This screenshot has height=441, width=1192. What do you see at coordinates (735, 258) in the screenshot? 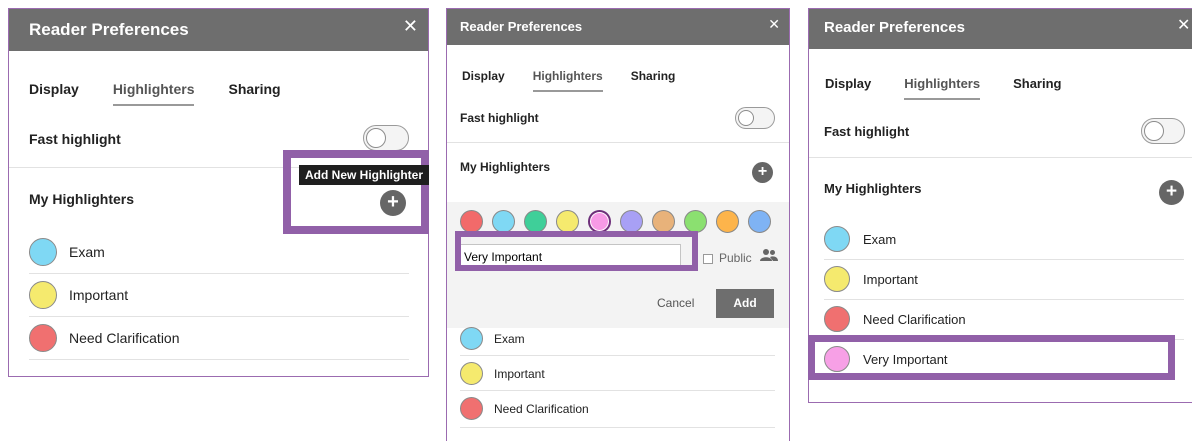
I see `public-label: Public` at bounding box center [735, 258].